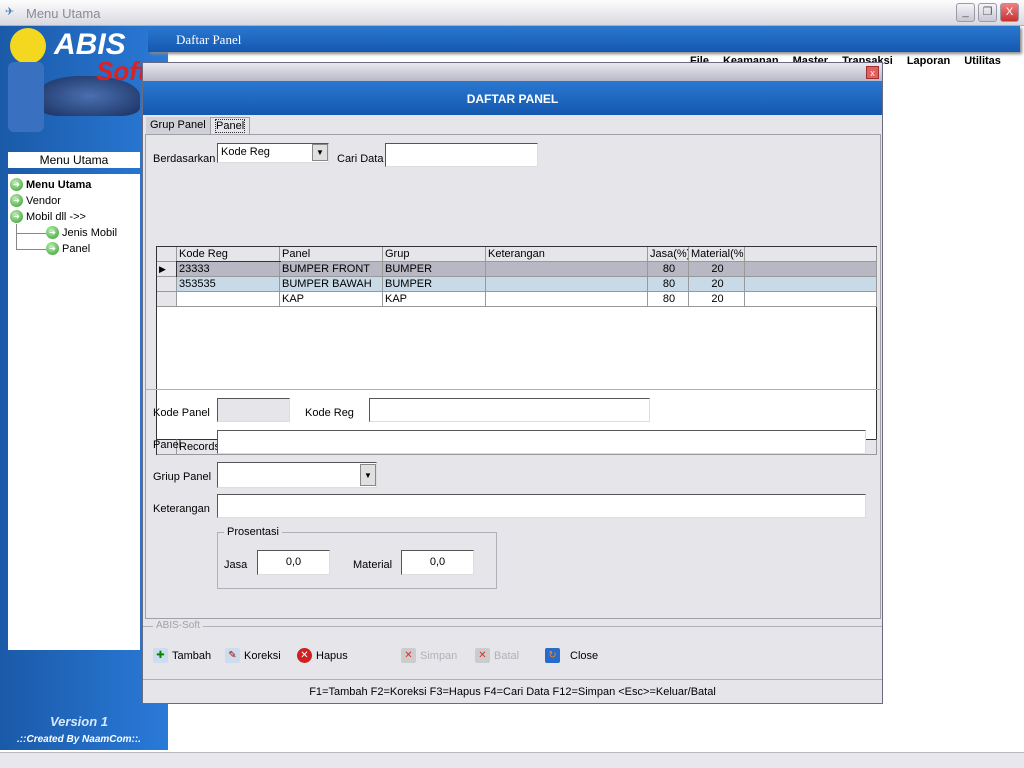 The image size is (1024, 768). Describe the element at coordinates (872, 72) in the screenshot. I see `dialog-close-button: x` at that location.